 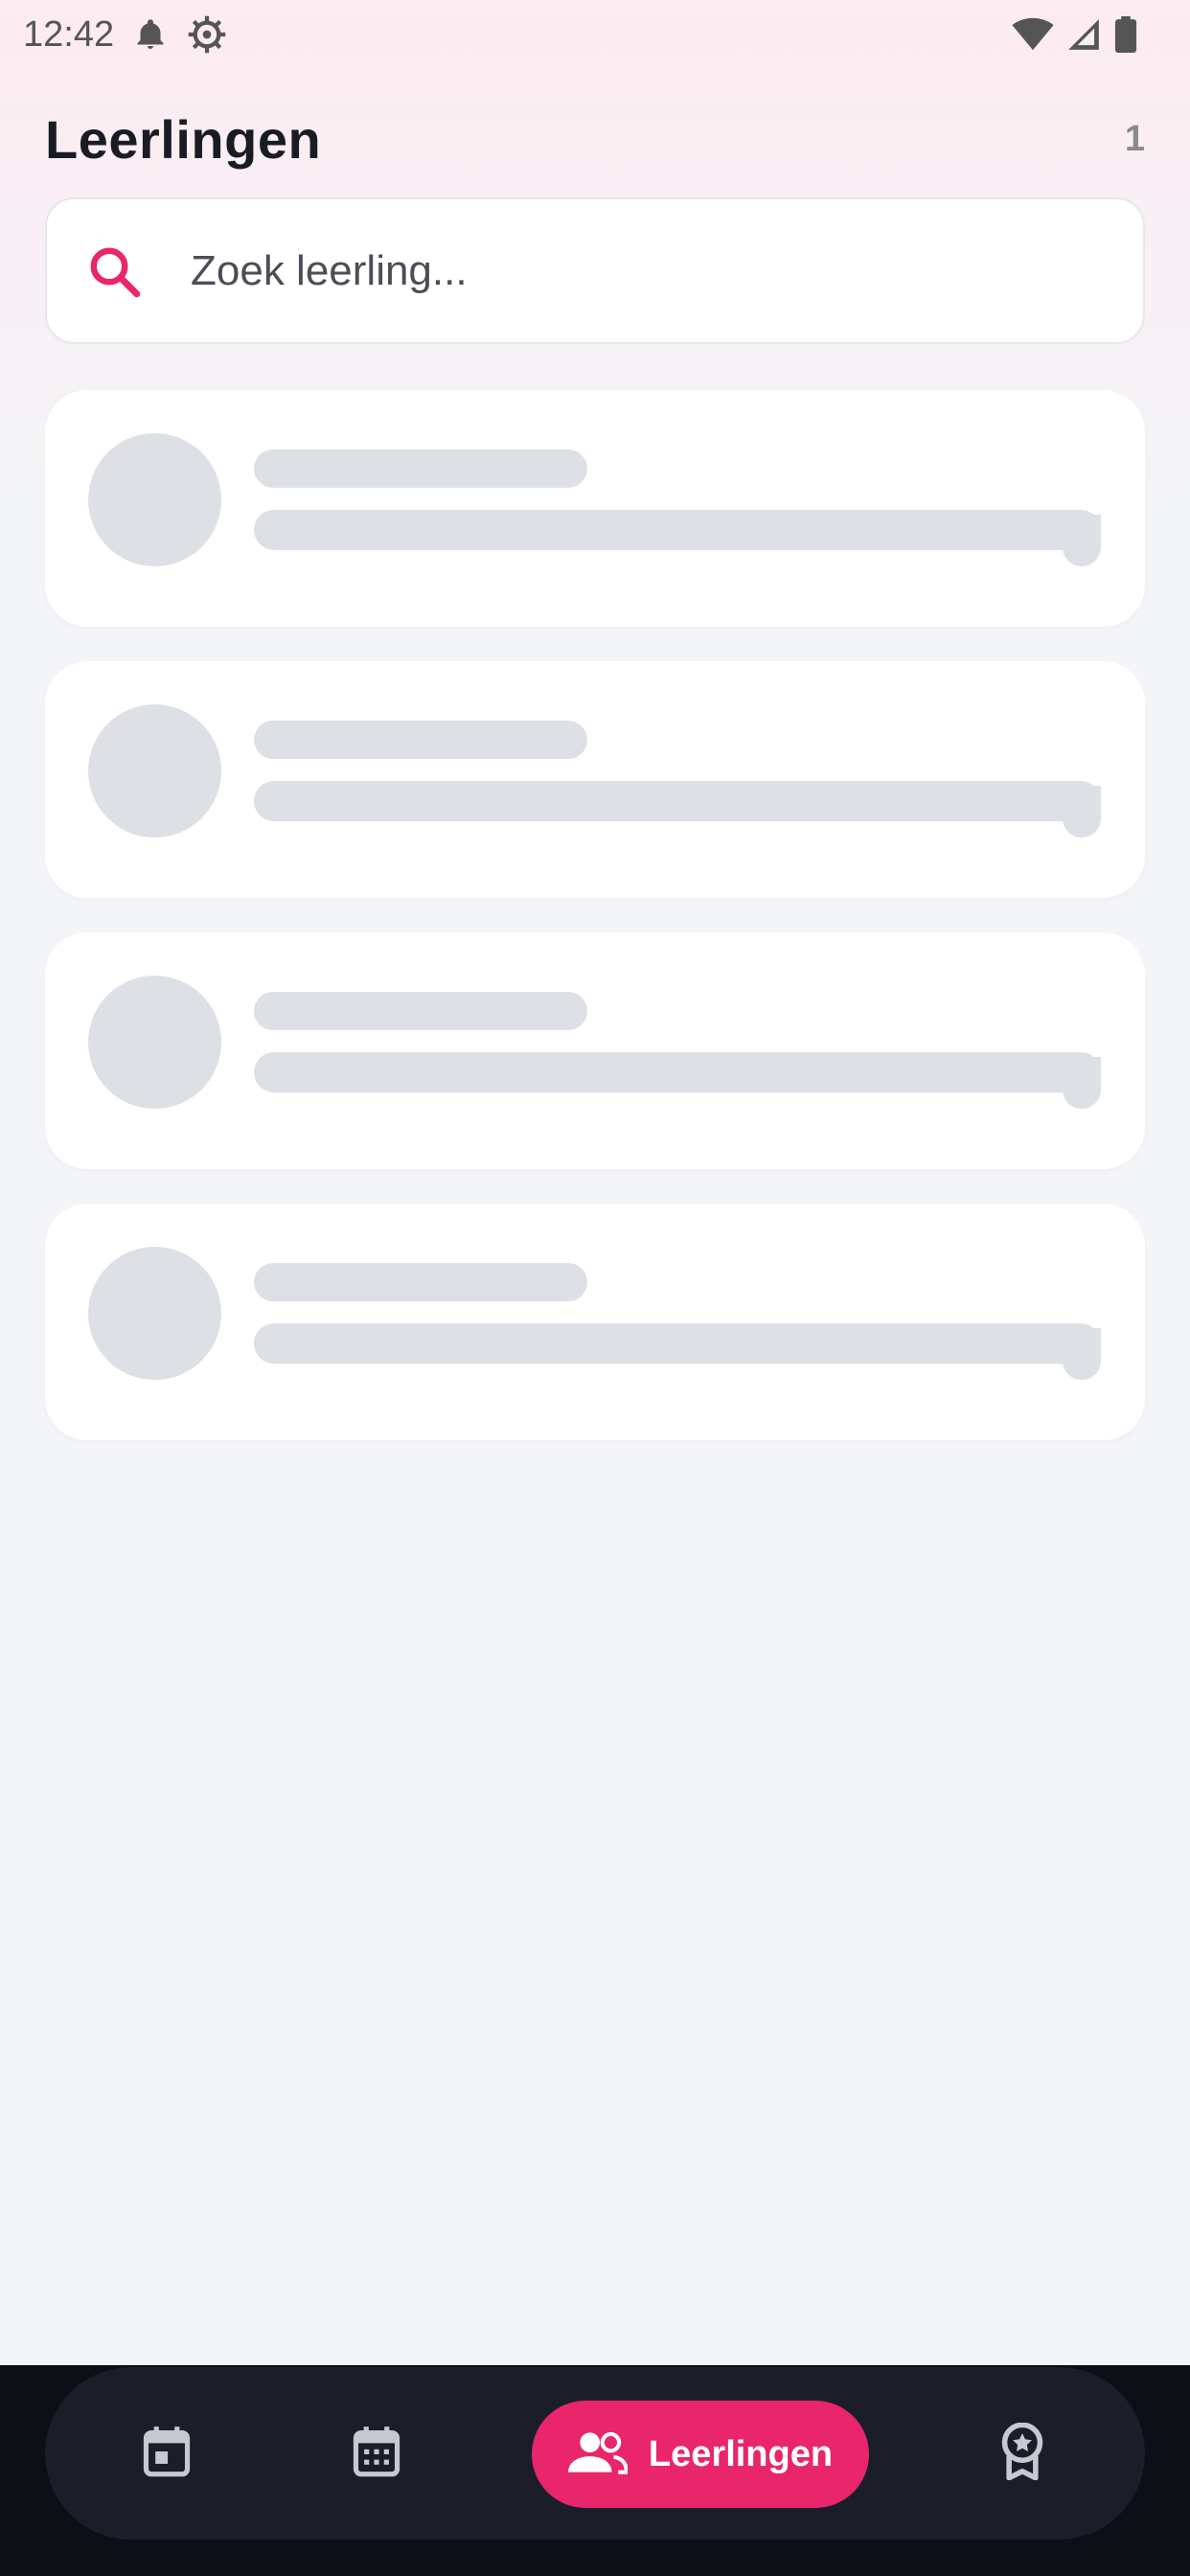 What do you see at coordinates (595, 138) in the screenshot?
I see `page-header: Leerlingen 1` at bounding box center [595, 138].